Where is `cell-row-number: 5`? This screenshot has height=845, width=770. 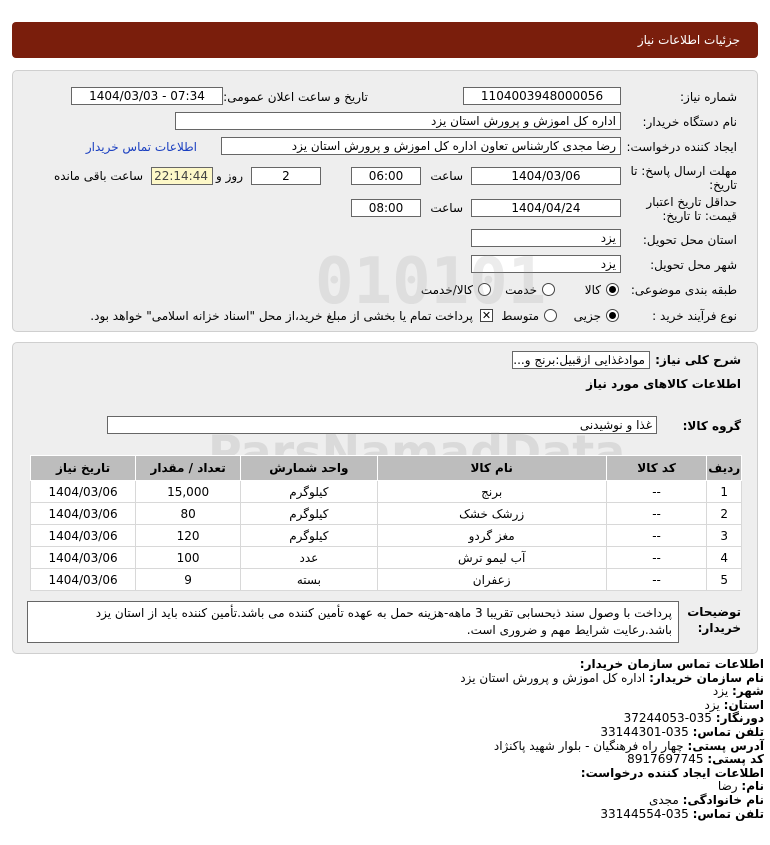
cell-row-number: 5 is located at coordinates (724, 579).